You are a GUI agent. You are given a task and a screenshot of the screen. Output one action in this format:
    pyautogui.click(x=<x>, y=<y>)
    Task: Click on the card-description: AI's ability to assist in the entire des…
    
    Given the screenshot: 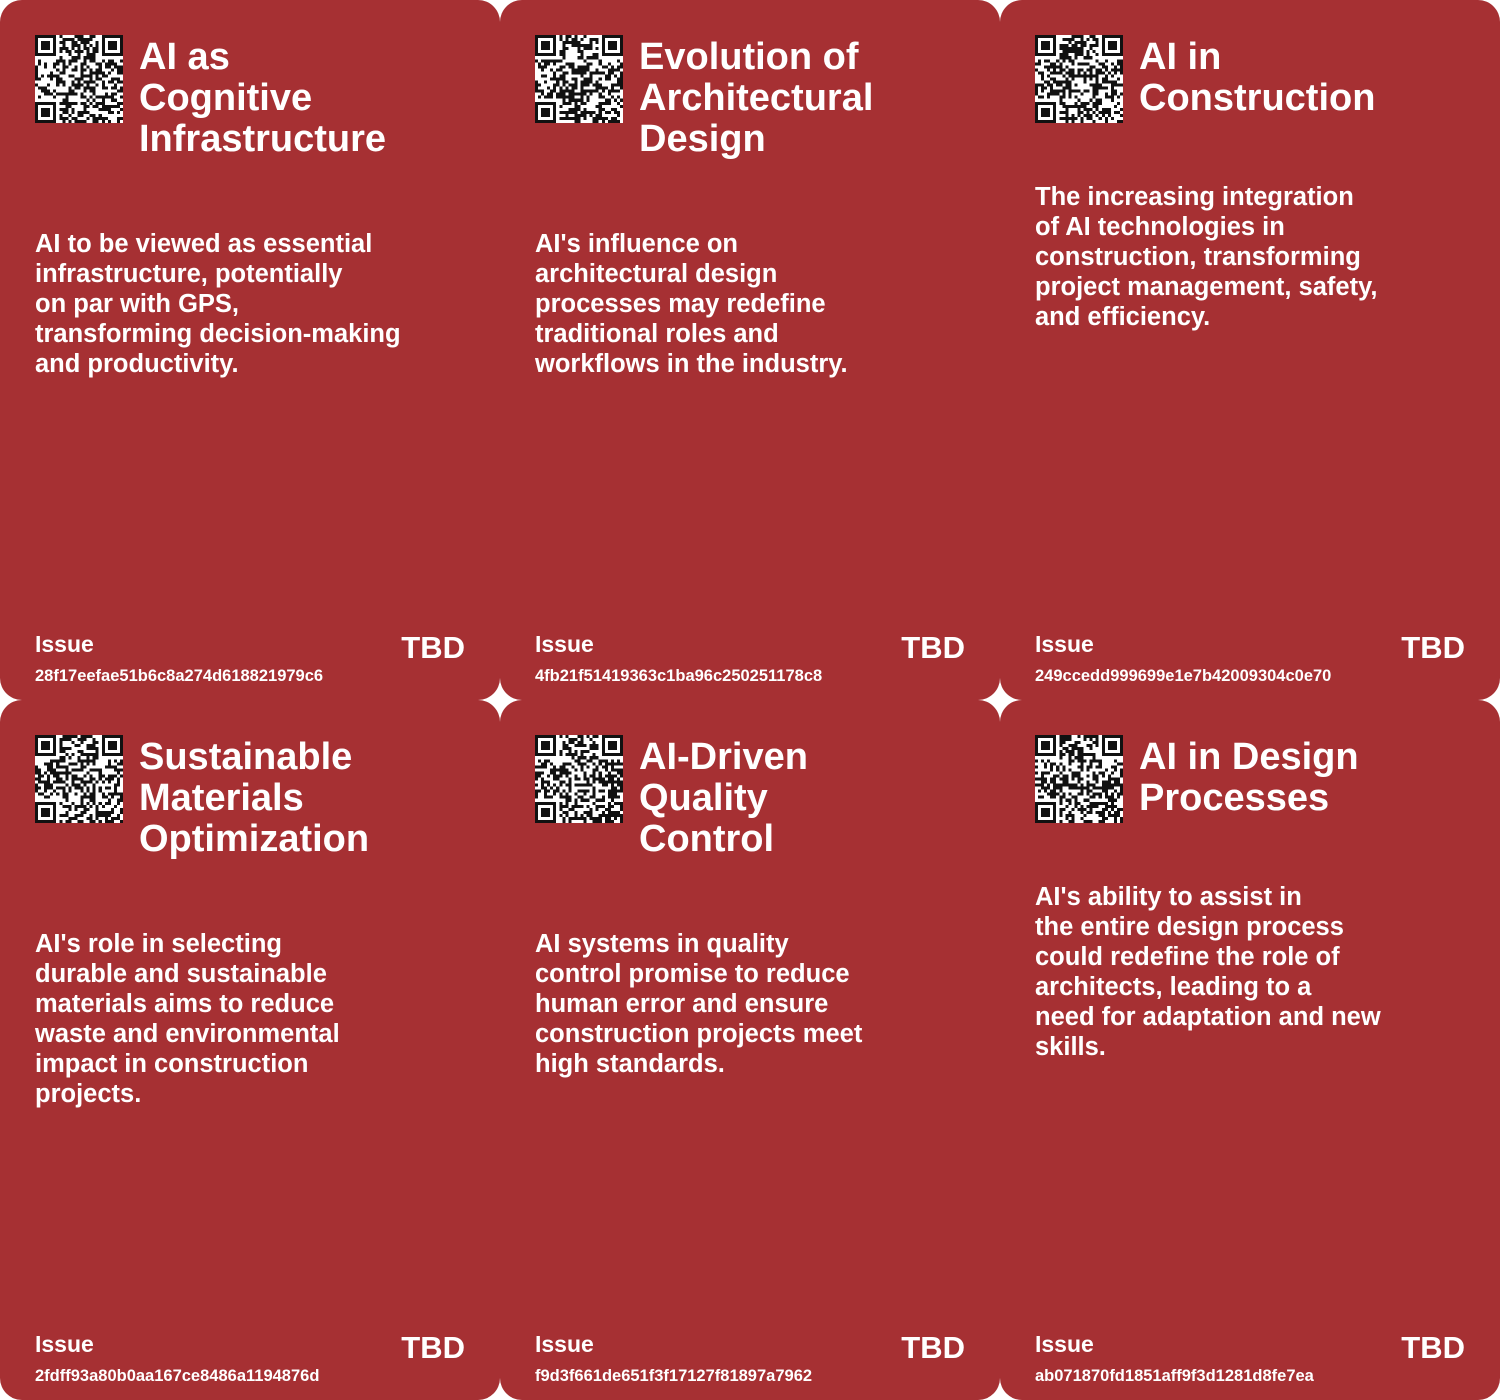 What is the action you would take?
    pyautogui.click(x=1208, y=972)
    